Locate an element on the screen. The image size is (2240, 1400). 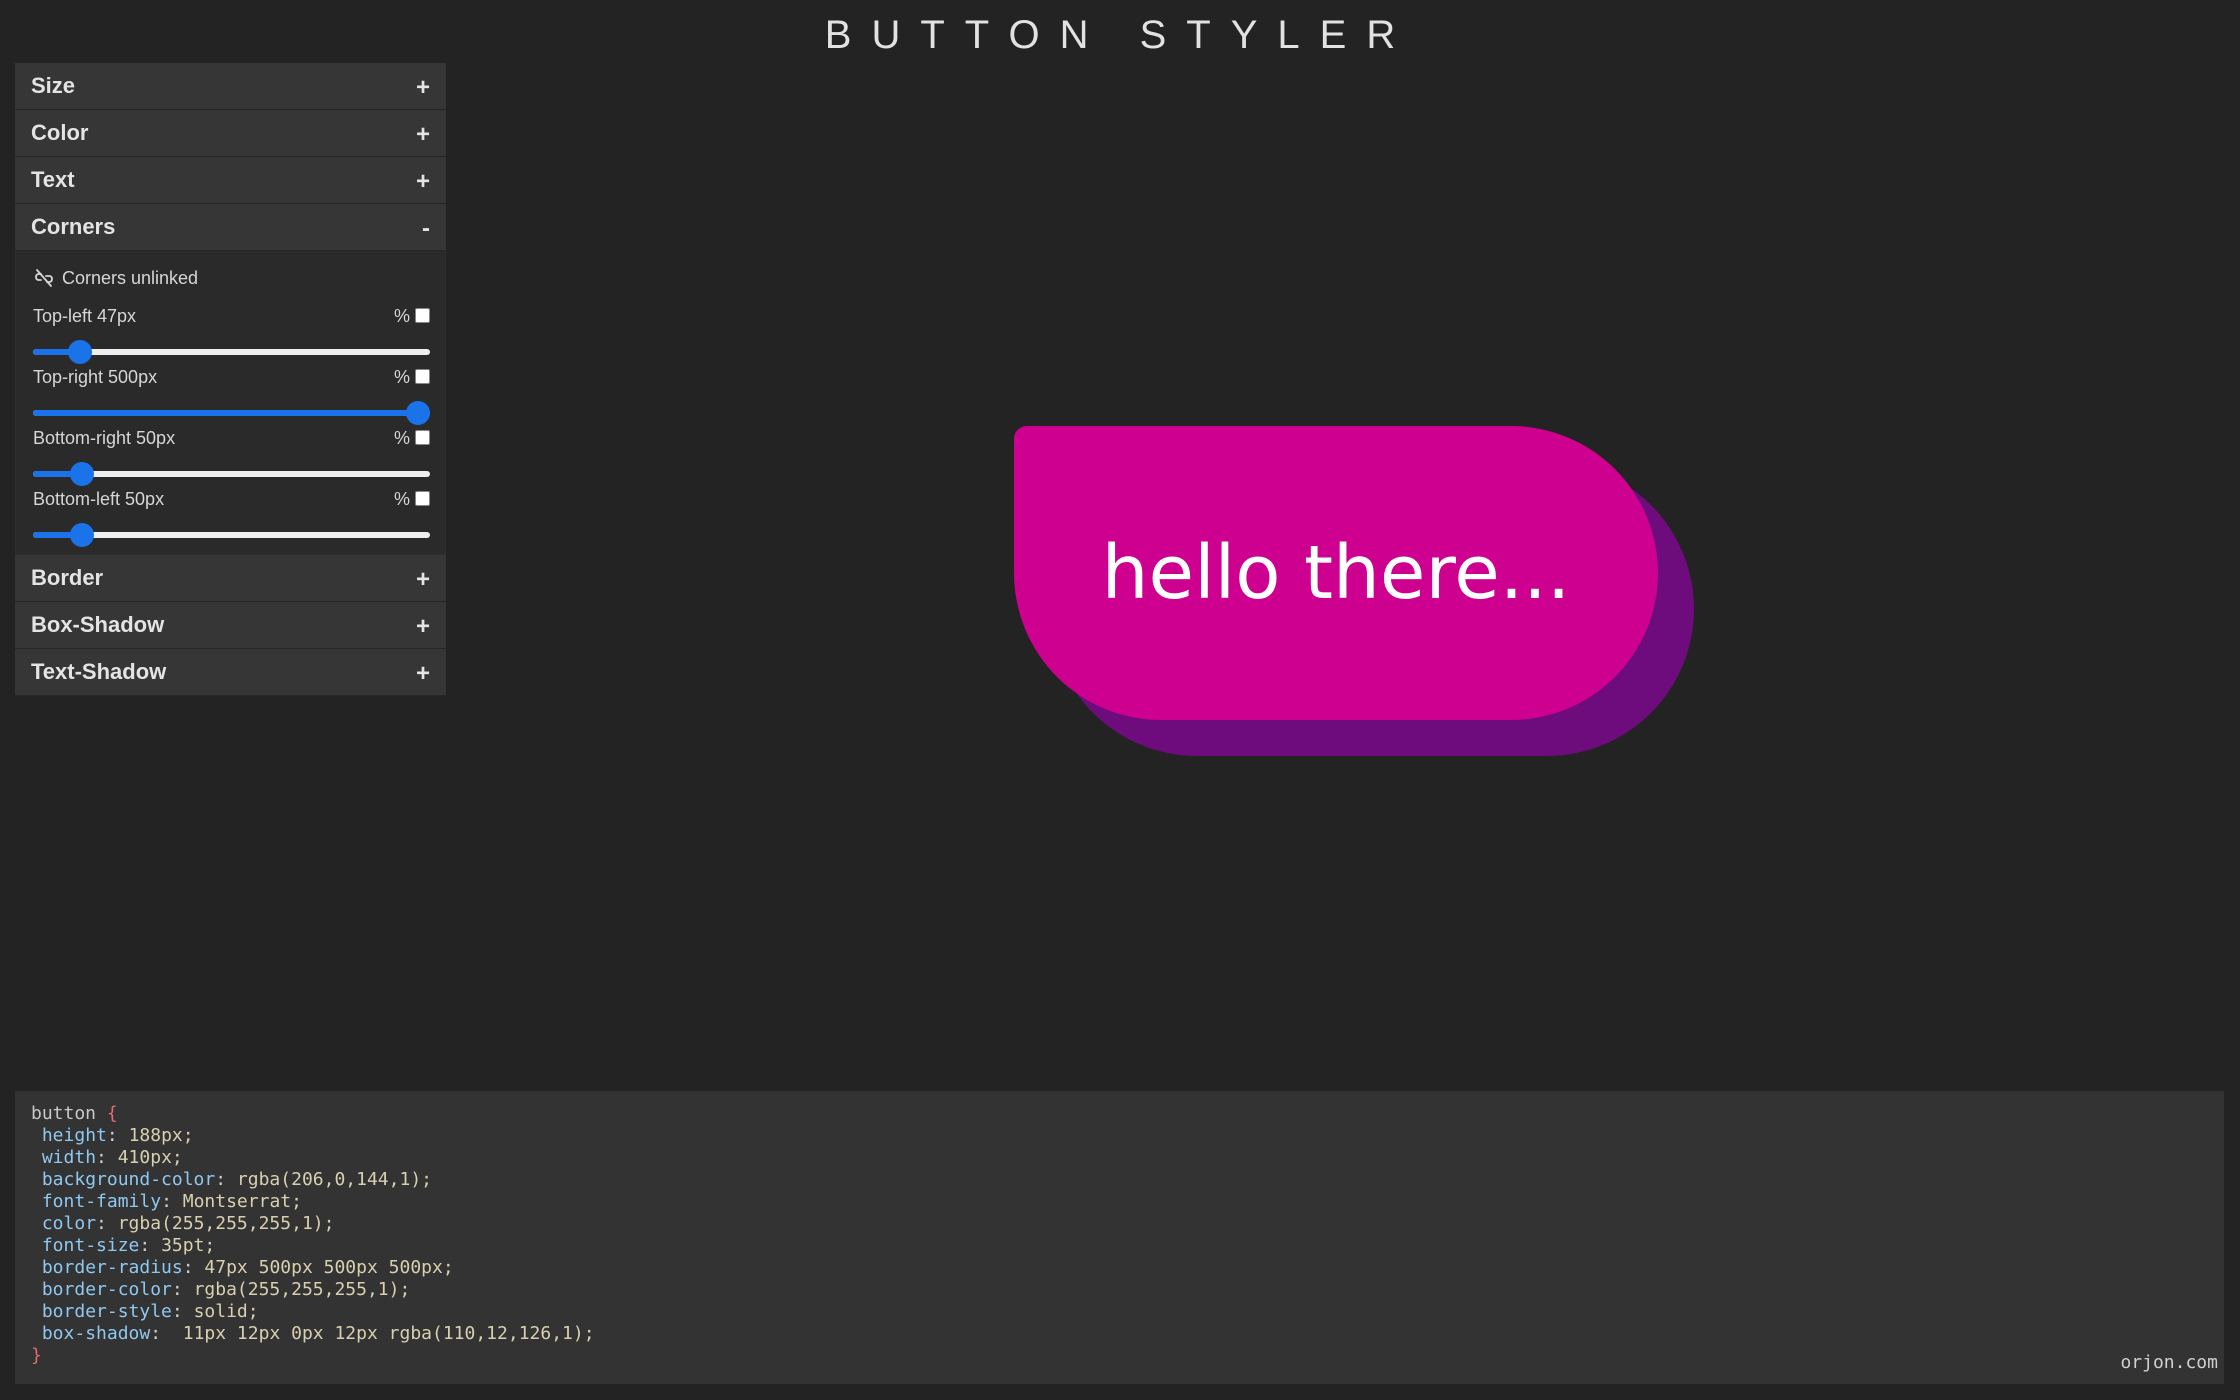
unlink-icon is located at coordinates (44, 278).